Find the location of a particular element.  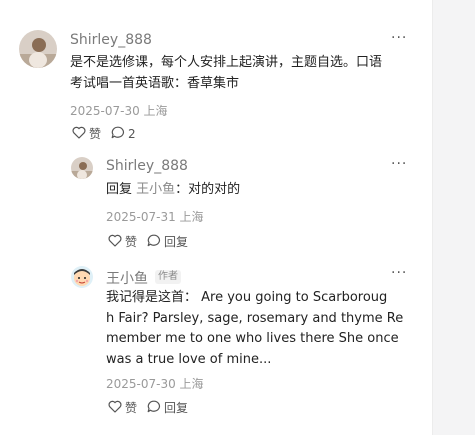

reply-prefix: 回复 is located at coordinates (121, 189).